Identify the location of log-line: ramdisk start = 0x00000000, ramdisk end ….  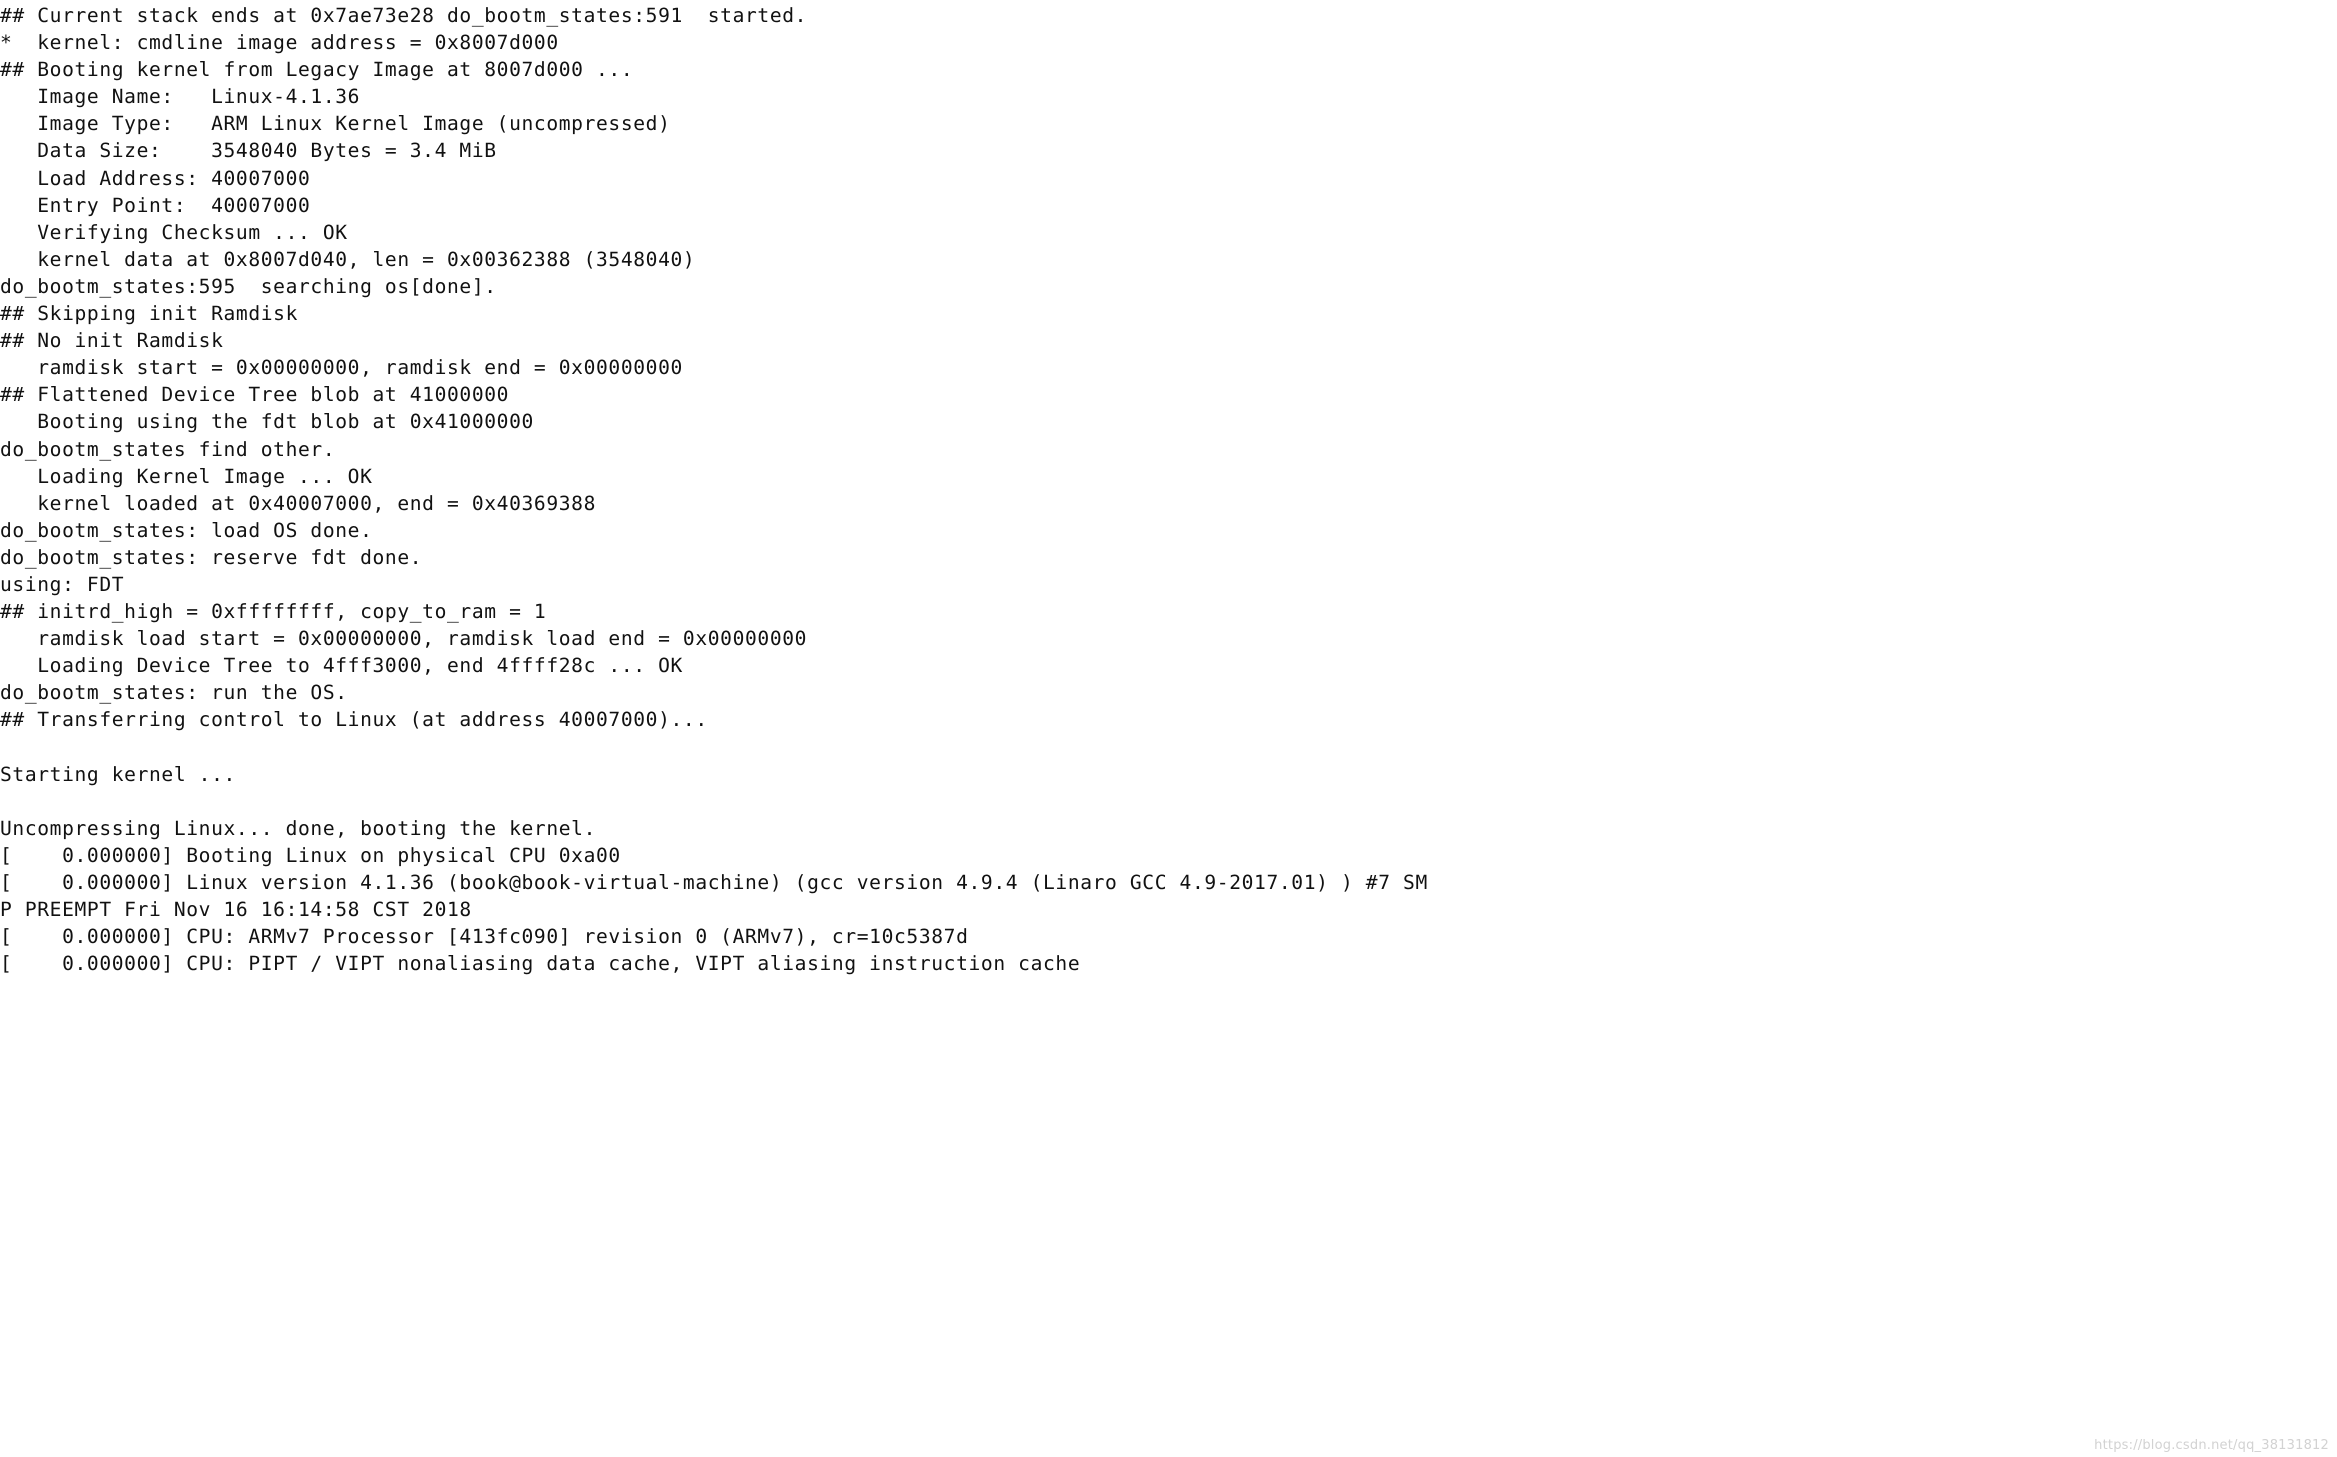
(341, 368).